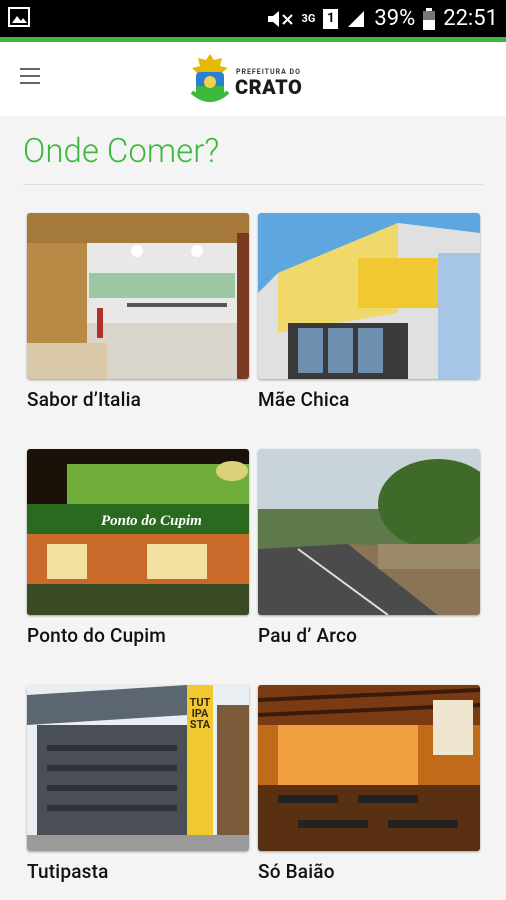 The width and height of the screenshot is (506, 900). I want to click on restaurant-name: Mãe Chica, so click(304, 399).